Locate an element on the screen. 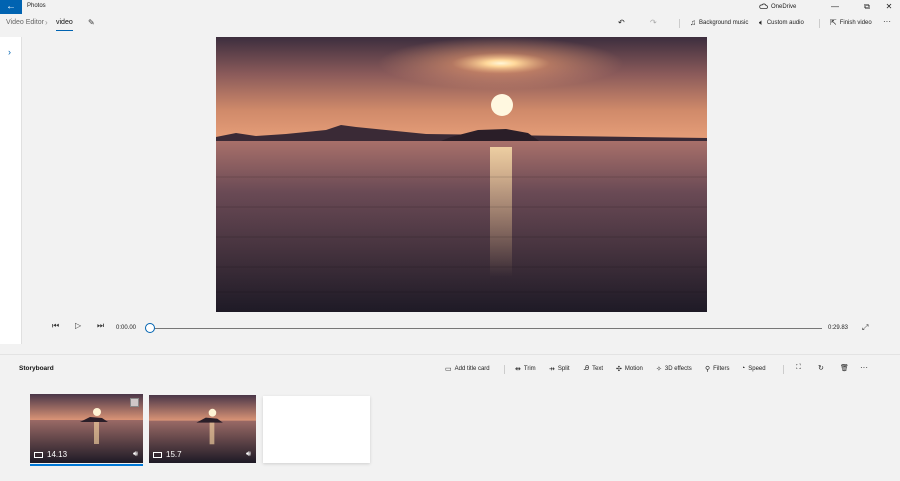 The image size is (900, 481). filters-button: ⚲ Filters is located at coordinates (717, 369).